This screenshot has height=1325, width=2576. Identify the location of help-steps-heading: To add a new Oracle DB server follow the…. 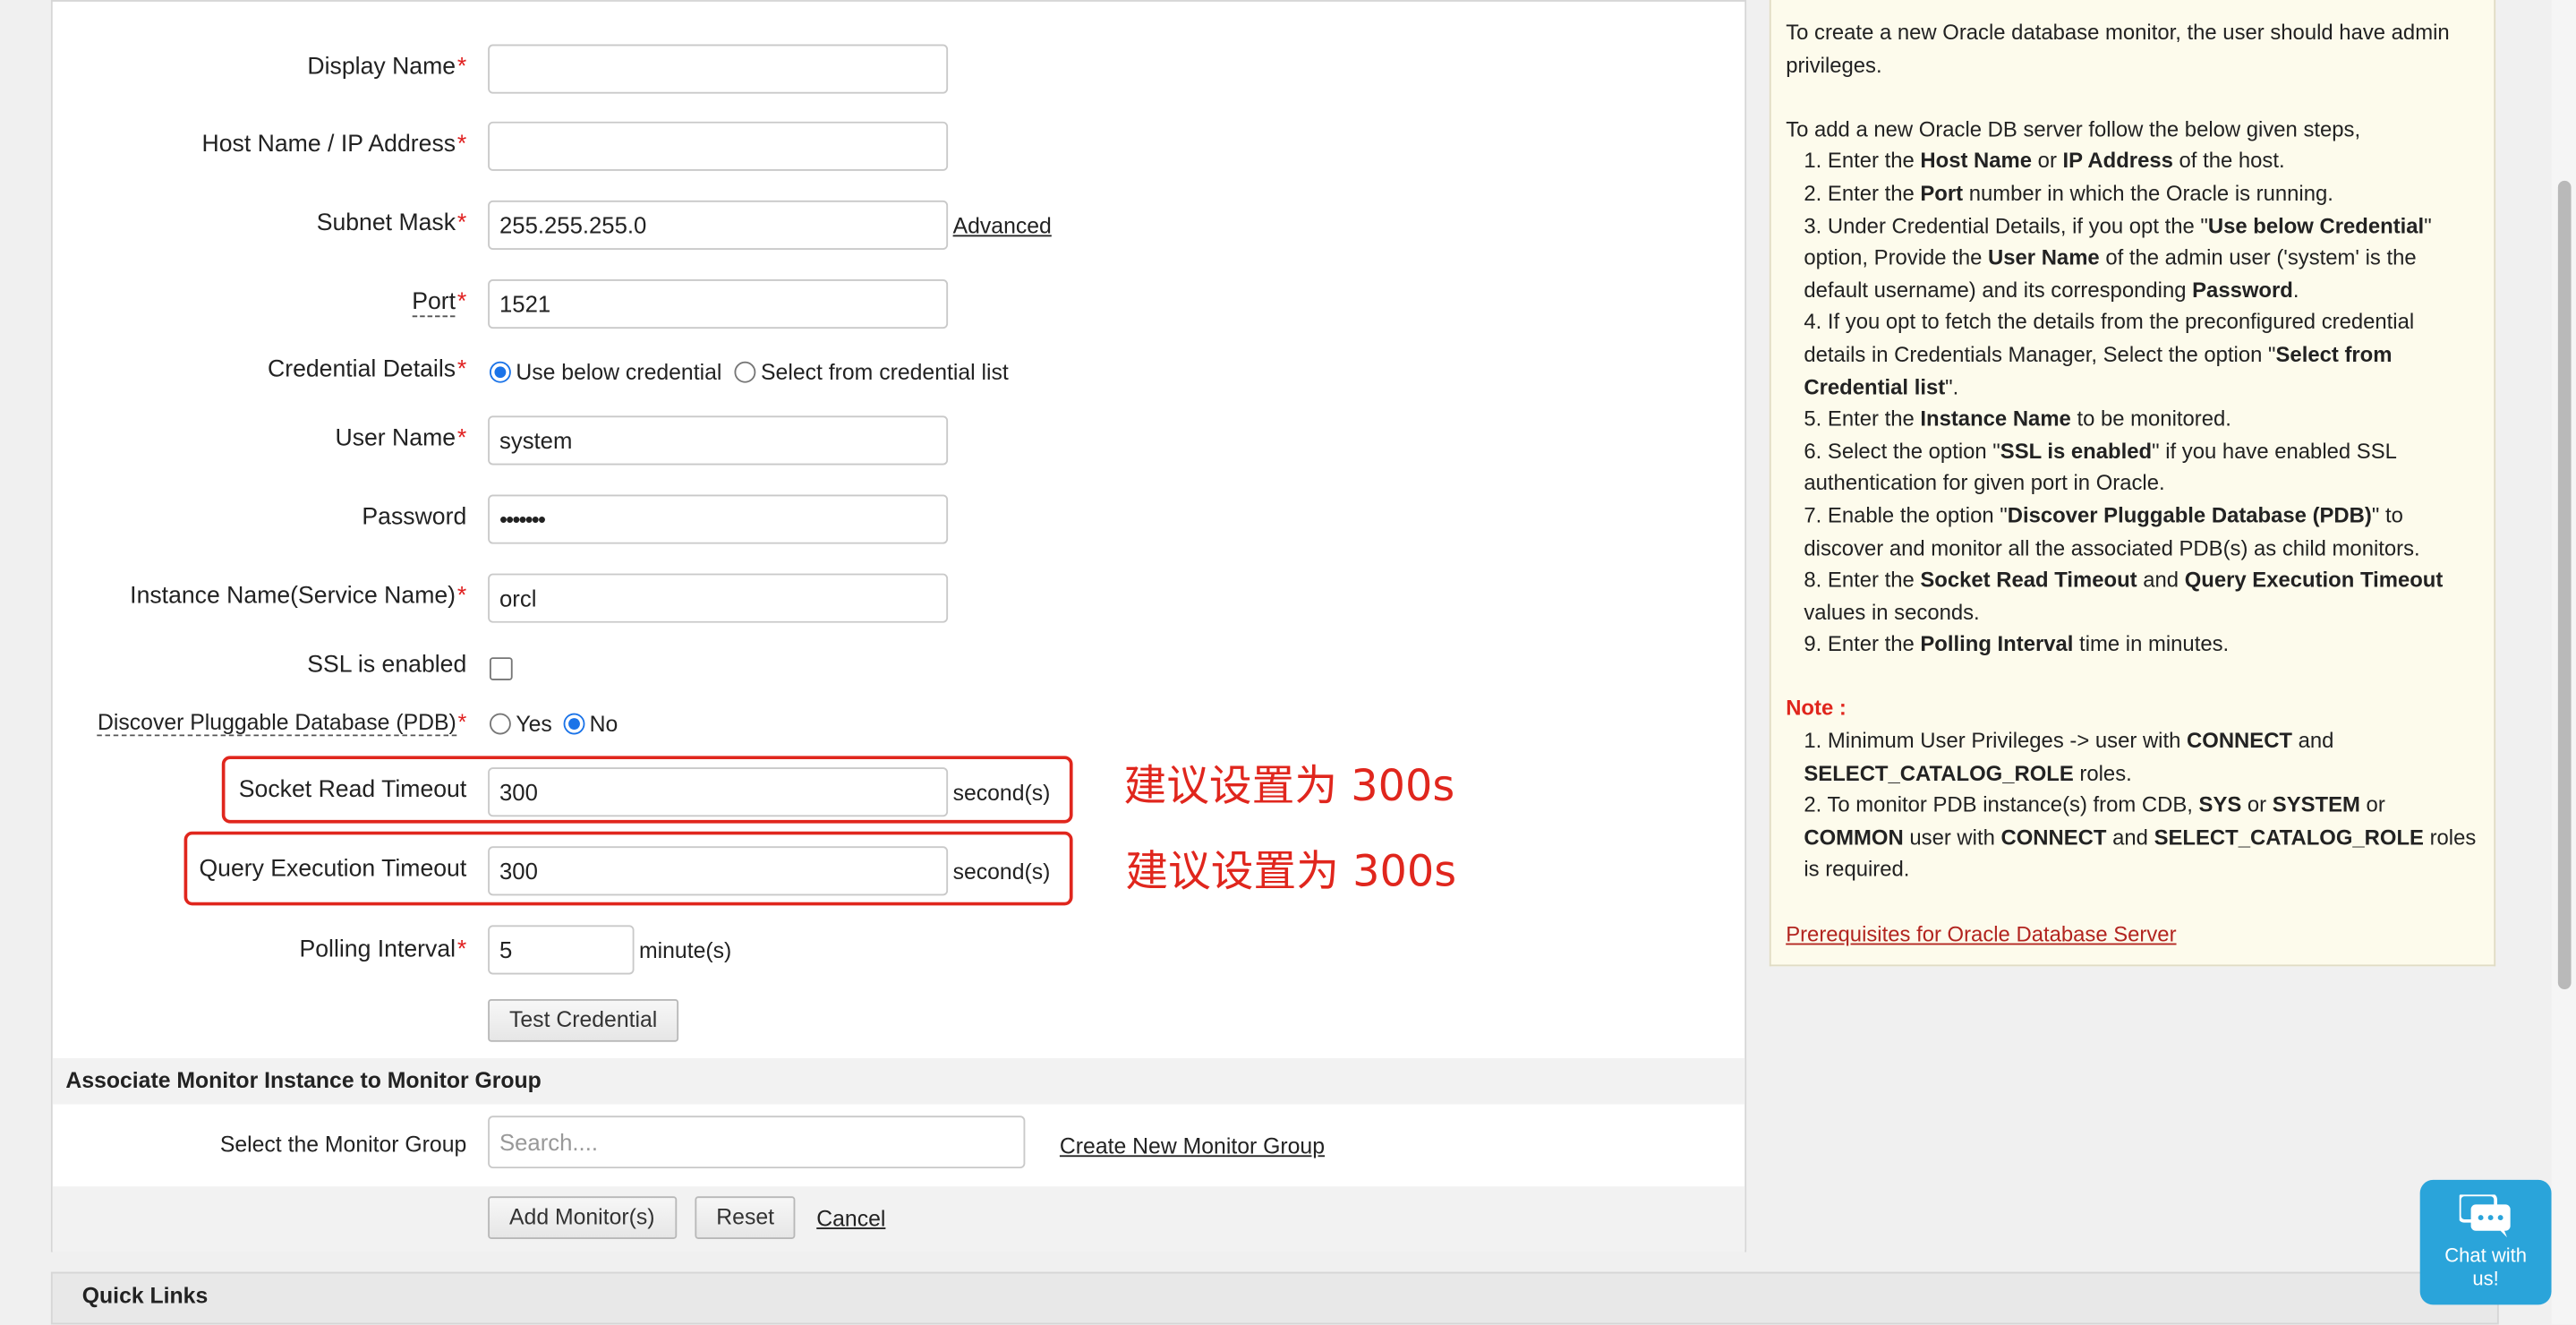
(2073, 128).